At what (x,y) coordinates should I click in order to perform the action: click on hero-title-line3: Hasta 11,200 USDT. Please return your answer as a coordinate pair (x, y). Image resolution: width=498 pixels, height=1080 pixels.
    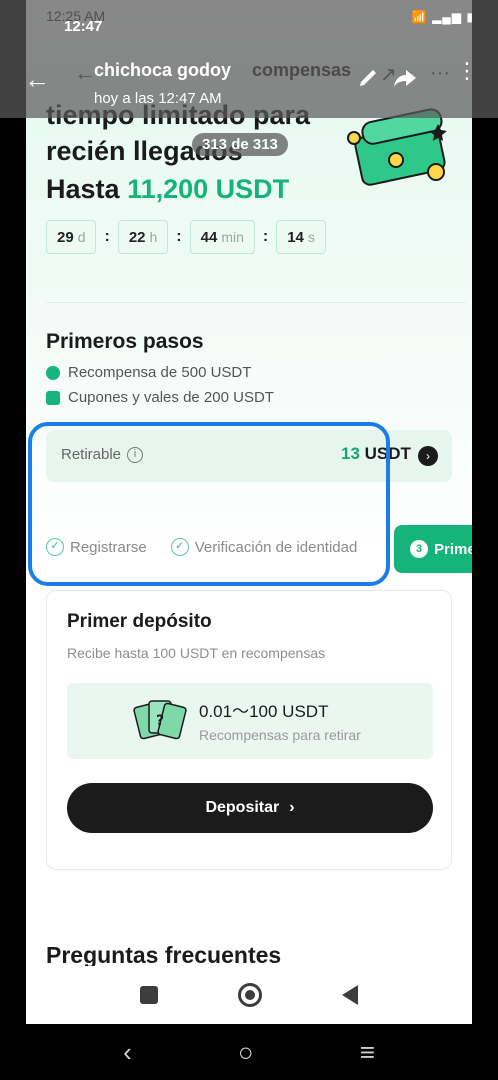
    Looking at the image, I should click on (167, 189).